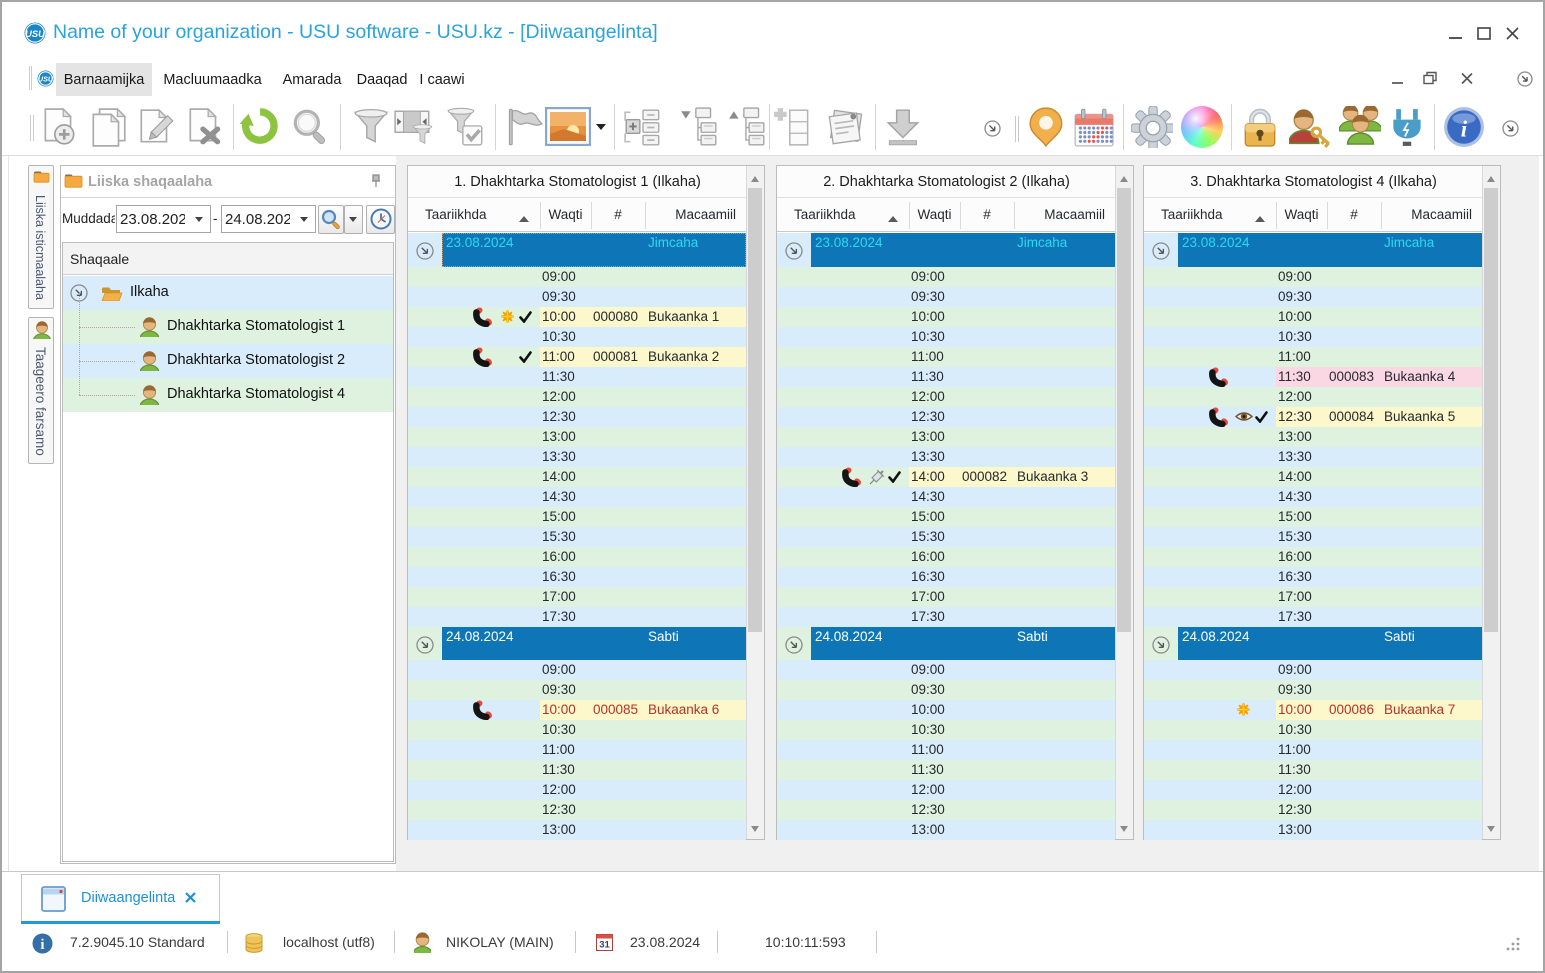  What do you see at coordinates (604, 945) in the screenshot?
I see `svg-text: 31` at bounding box center [604, 945].